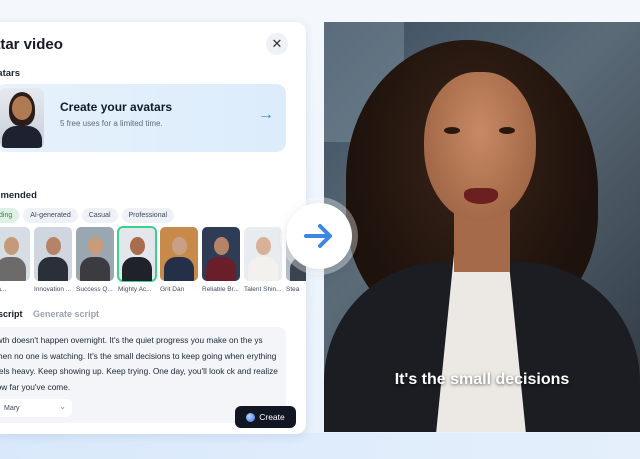 The width and height of the screenshot is (640, 459). Describe the element at coordinates (66, 314) in the screenshot. I see `tab-generate-script: Generate script` at that location.